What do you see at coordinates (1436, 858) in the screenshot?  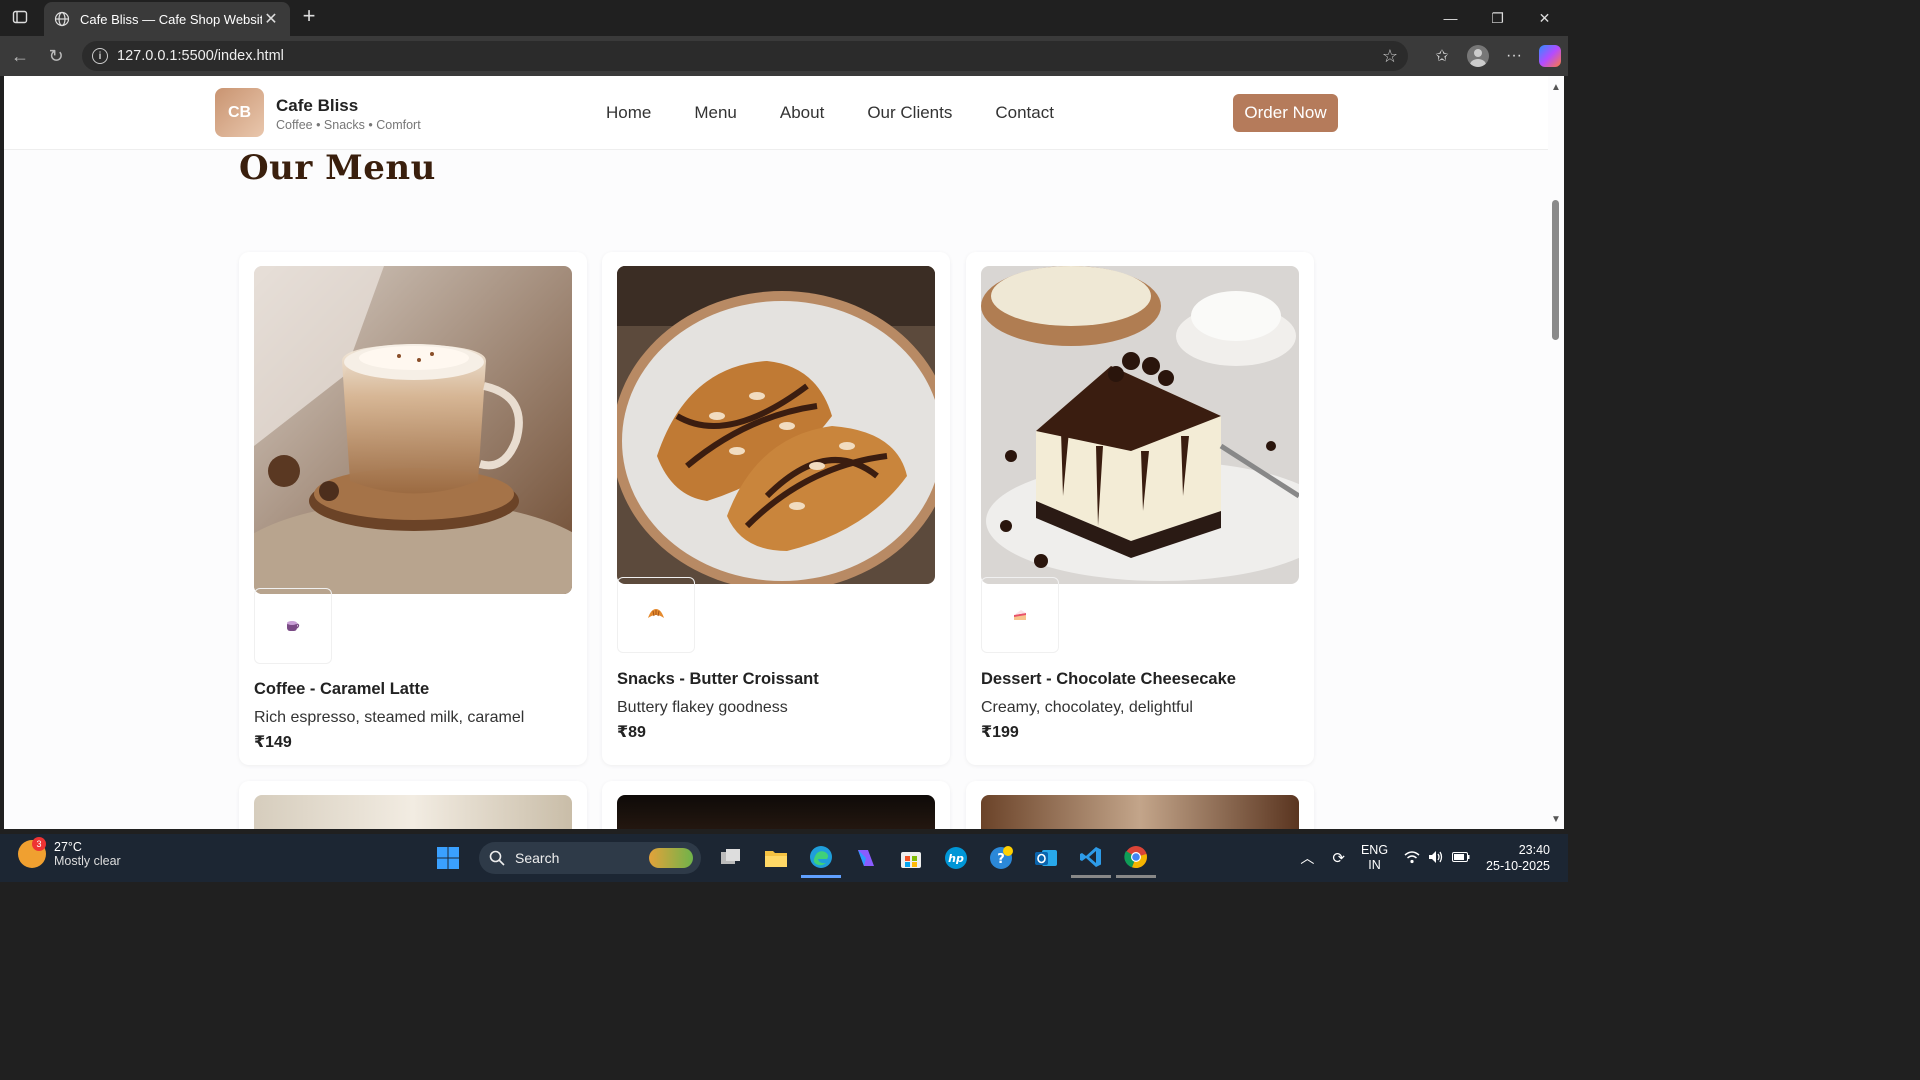 I see `volume-icon` at bounding box center [1436, 858].